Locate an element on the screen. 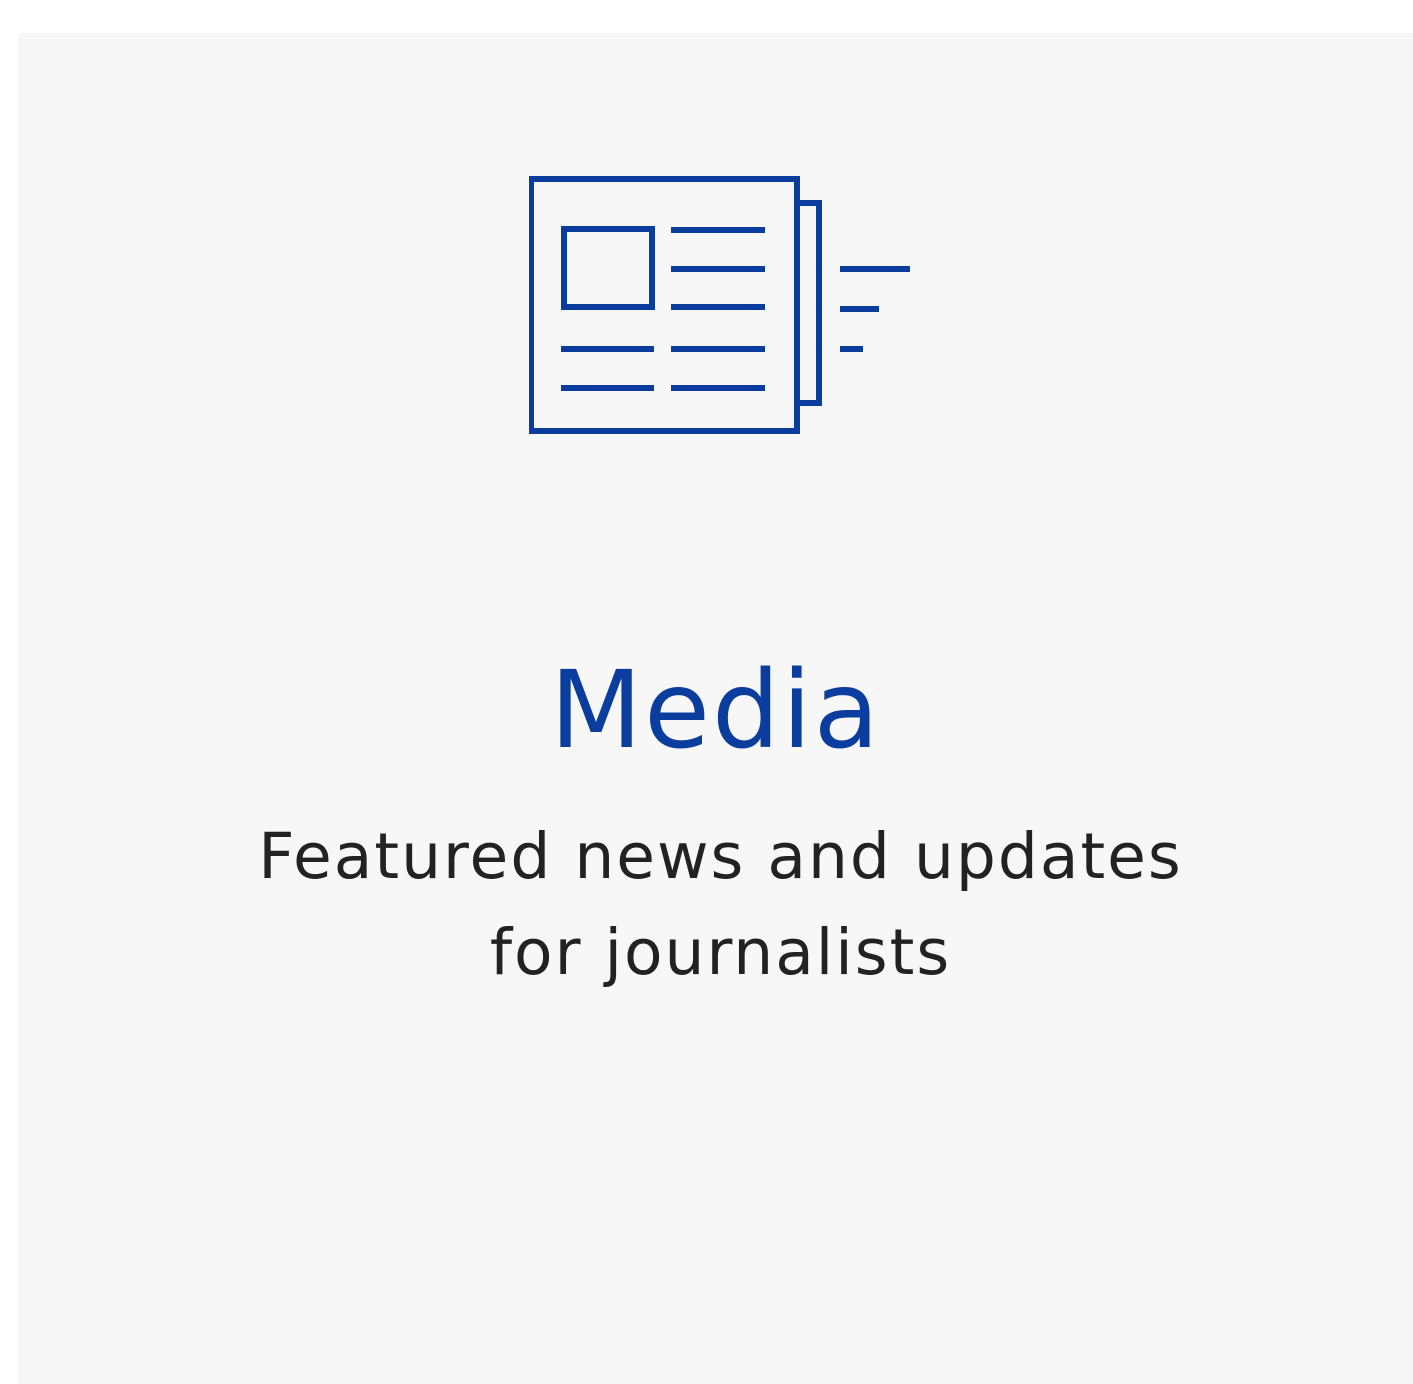 The image size is (1413, 1384). newspaper-icon is located at coordinates (727, 307).